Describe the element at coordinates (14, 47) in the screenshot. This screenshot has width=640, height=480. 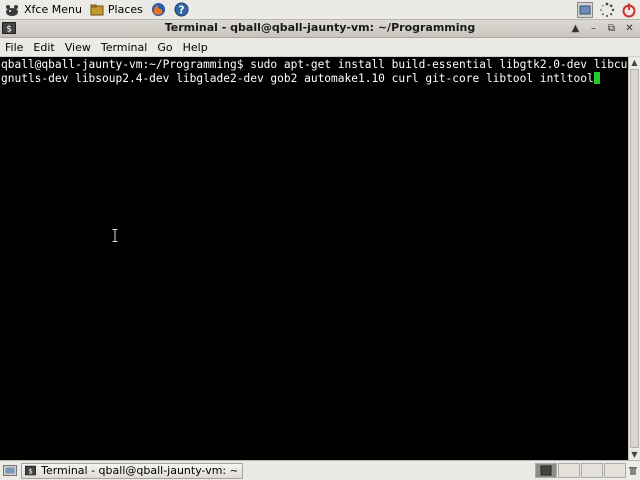
I see `menu-file: File` at that location.